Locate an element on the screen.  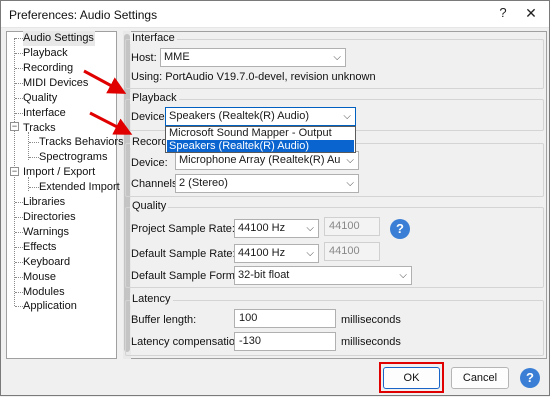
annotation-arrow-playback is located at coordinates (105, 81).